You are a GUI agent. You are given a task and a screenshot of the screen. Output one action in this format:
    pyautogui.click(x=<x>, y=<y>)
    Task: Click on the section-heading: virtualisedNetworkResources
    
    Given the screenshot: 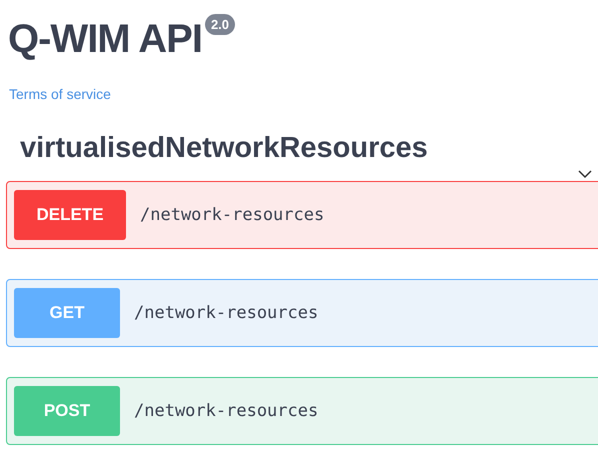 What is the action you would take?
    pyautogui.click(x=224, y=148)
    